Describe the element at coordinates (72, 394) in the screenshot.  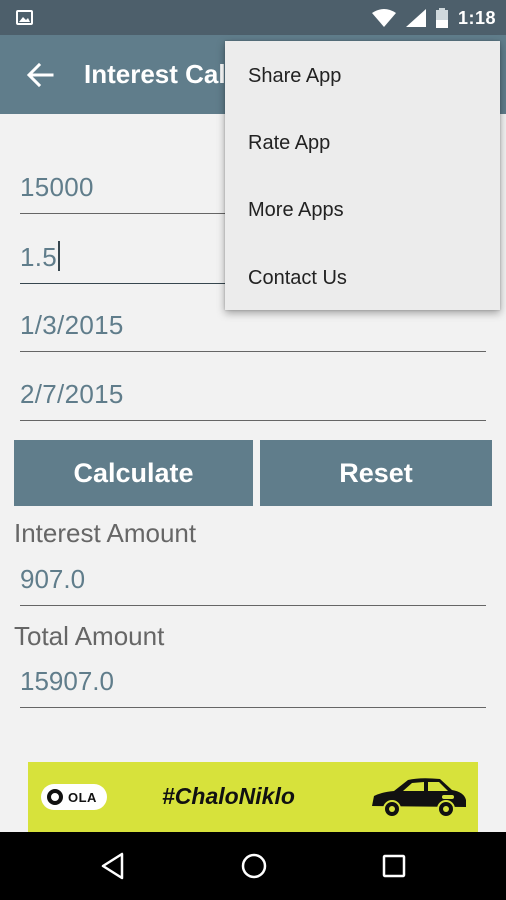
I see `to-date-value: 2/7/2015` at that location.